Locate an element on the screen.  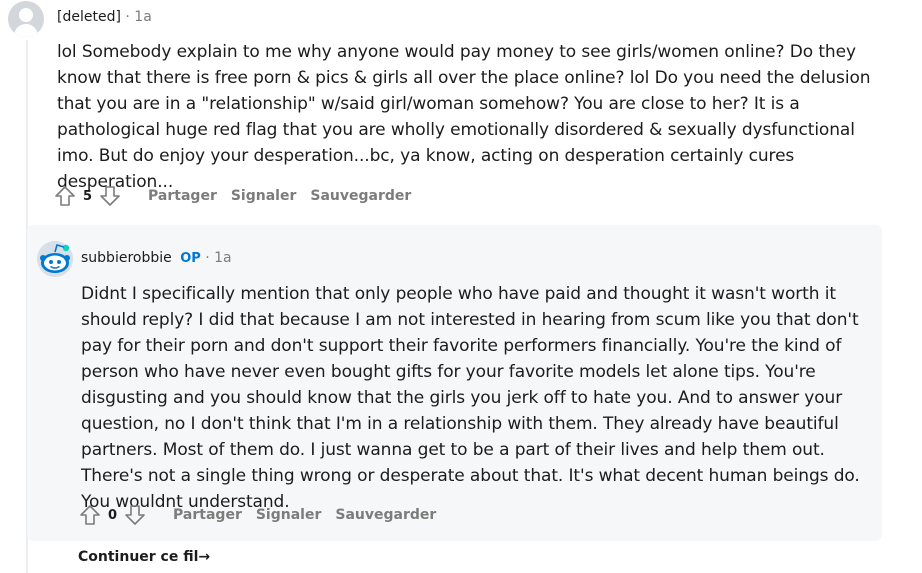
op-badge: OP is located at coordinates (190, 258).